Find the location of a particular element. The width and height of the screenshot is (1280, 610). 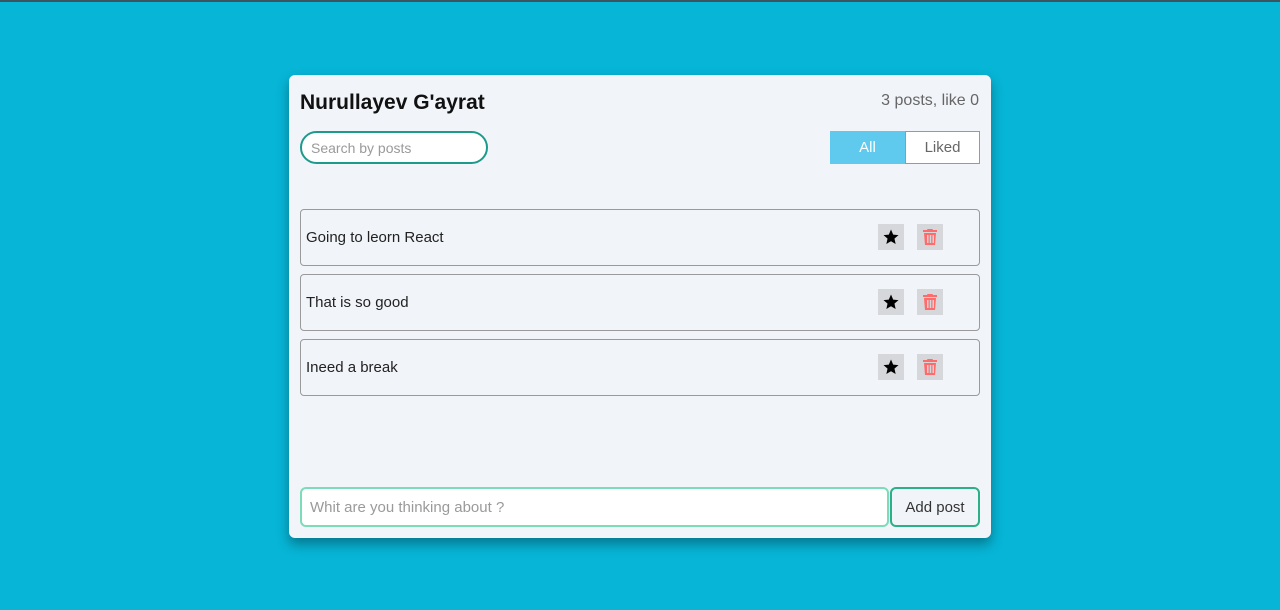

search-input is located at coordinates (394, 147).